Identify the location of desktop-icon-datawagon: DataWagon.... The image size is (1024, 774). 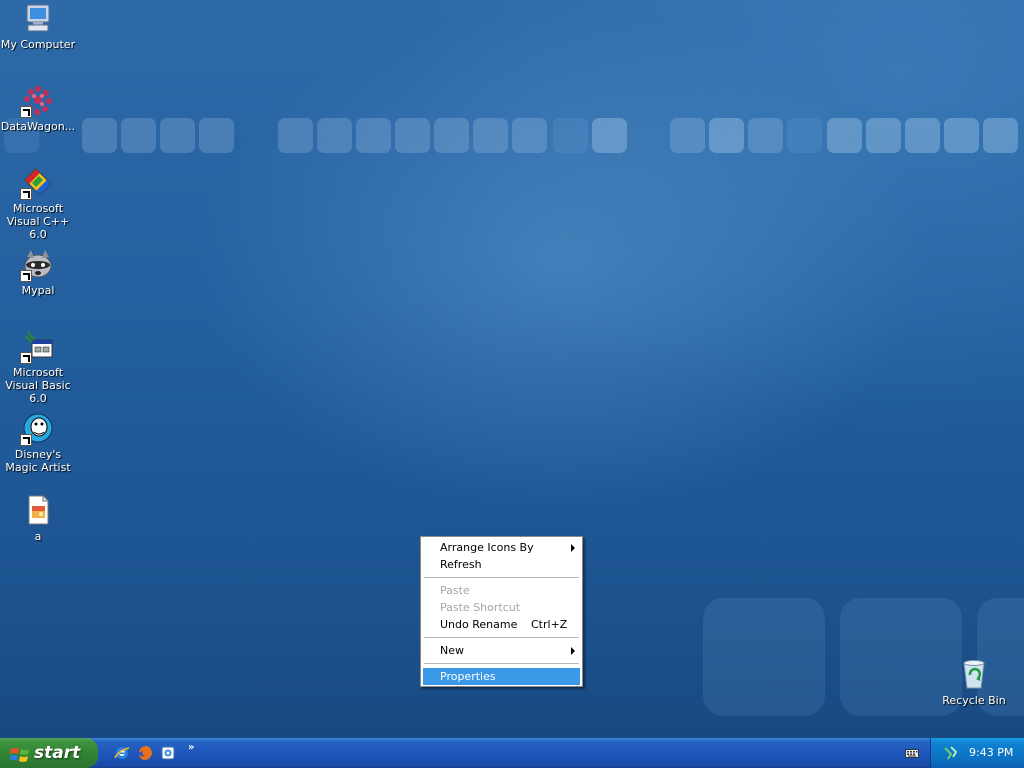
(39, 108).